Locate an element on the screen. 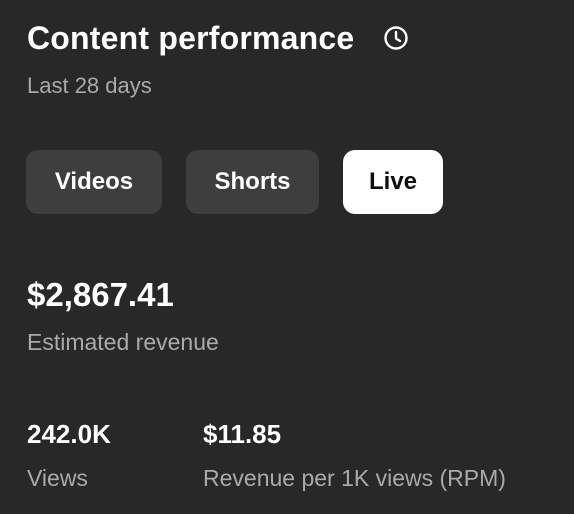 This screenshot has width=574, height=514. date-range-label: Last 28 days is located at coordinates (89, 85).